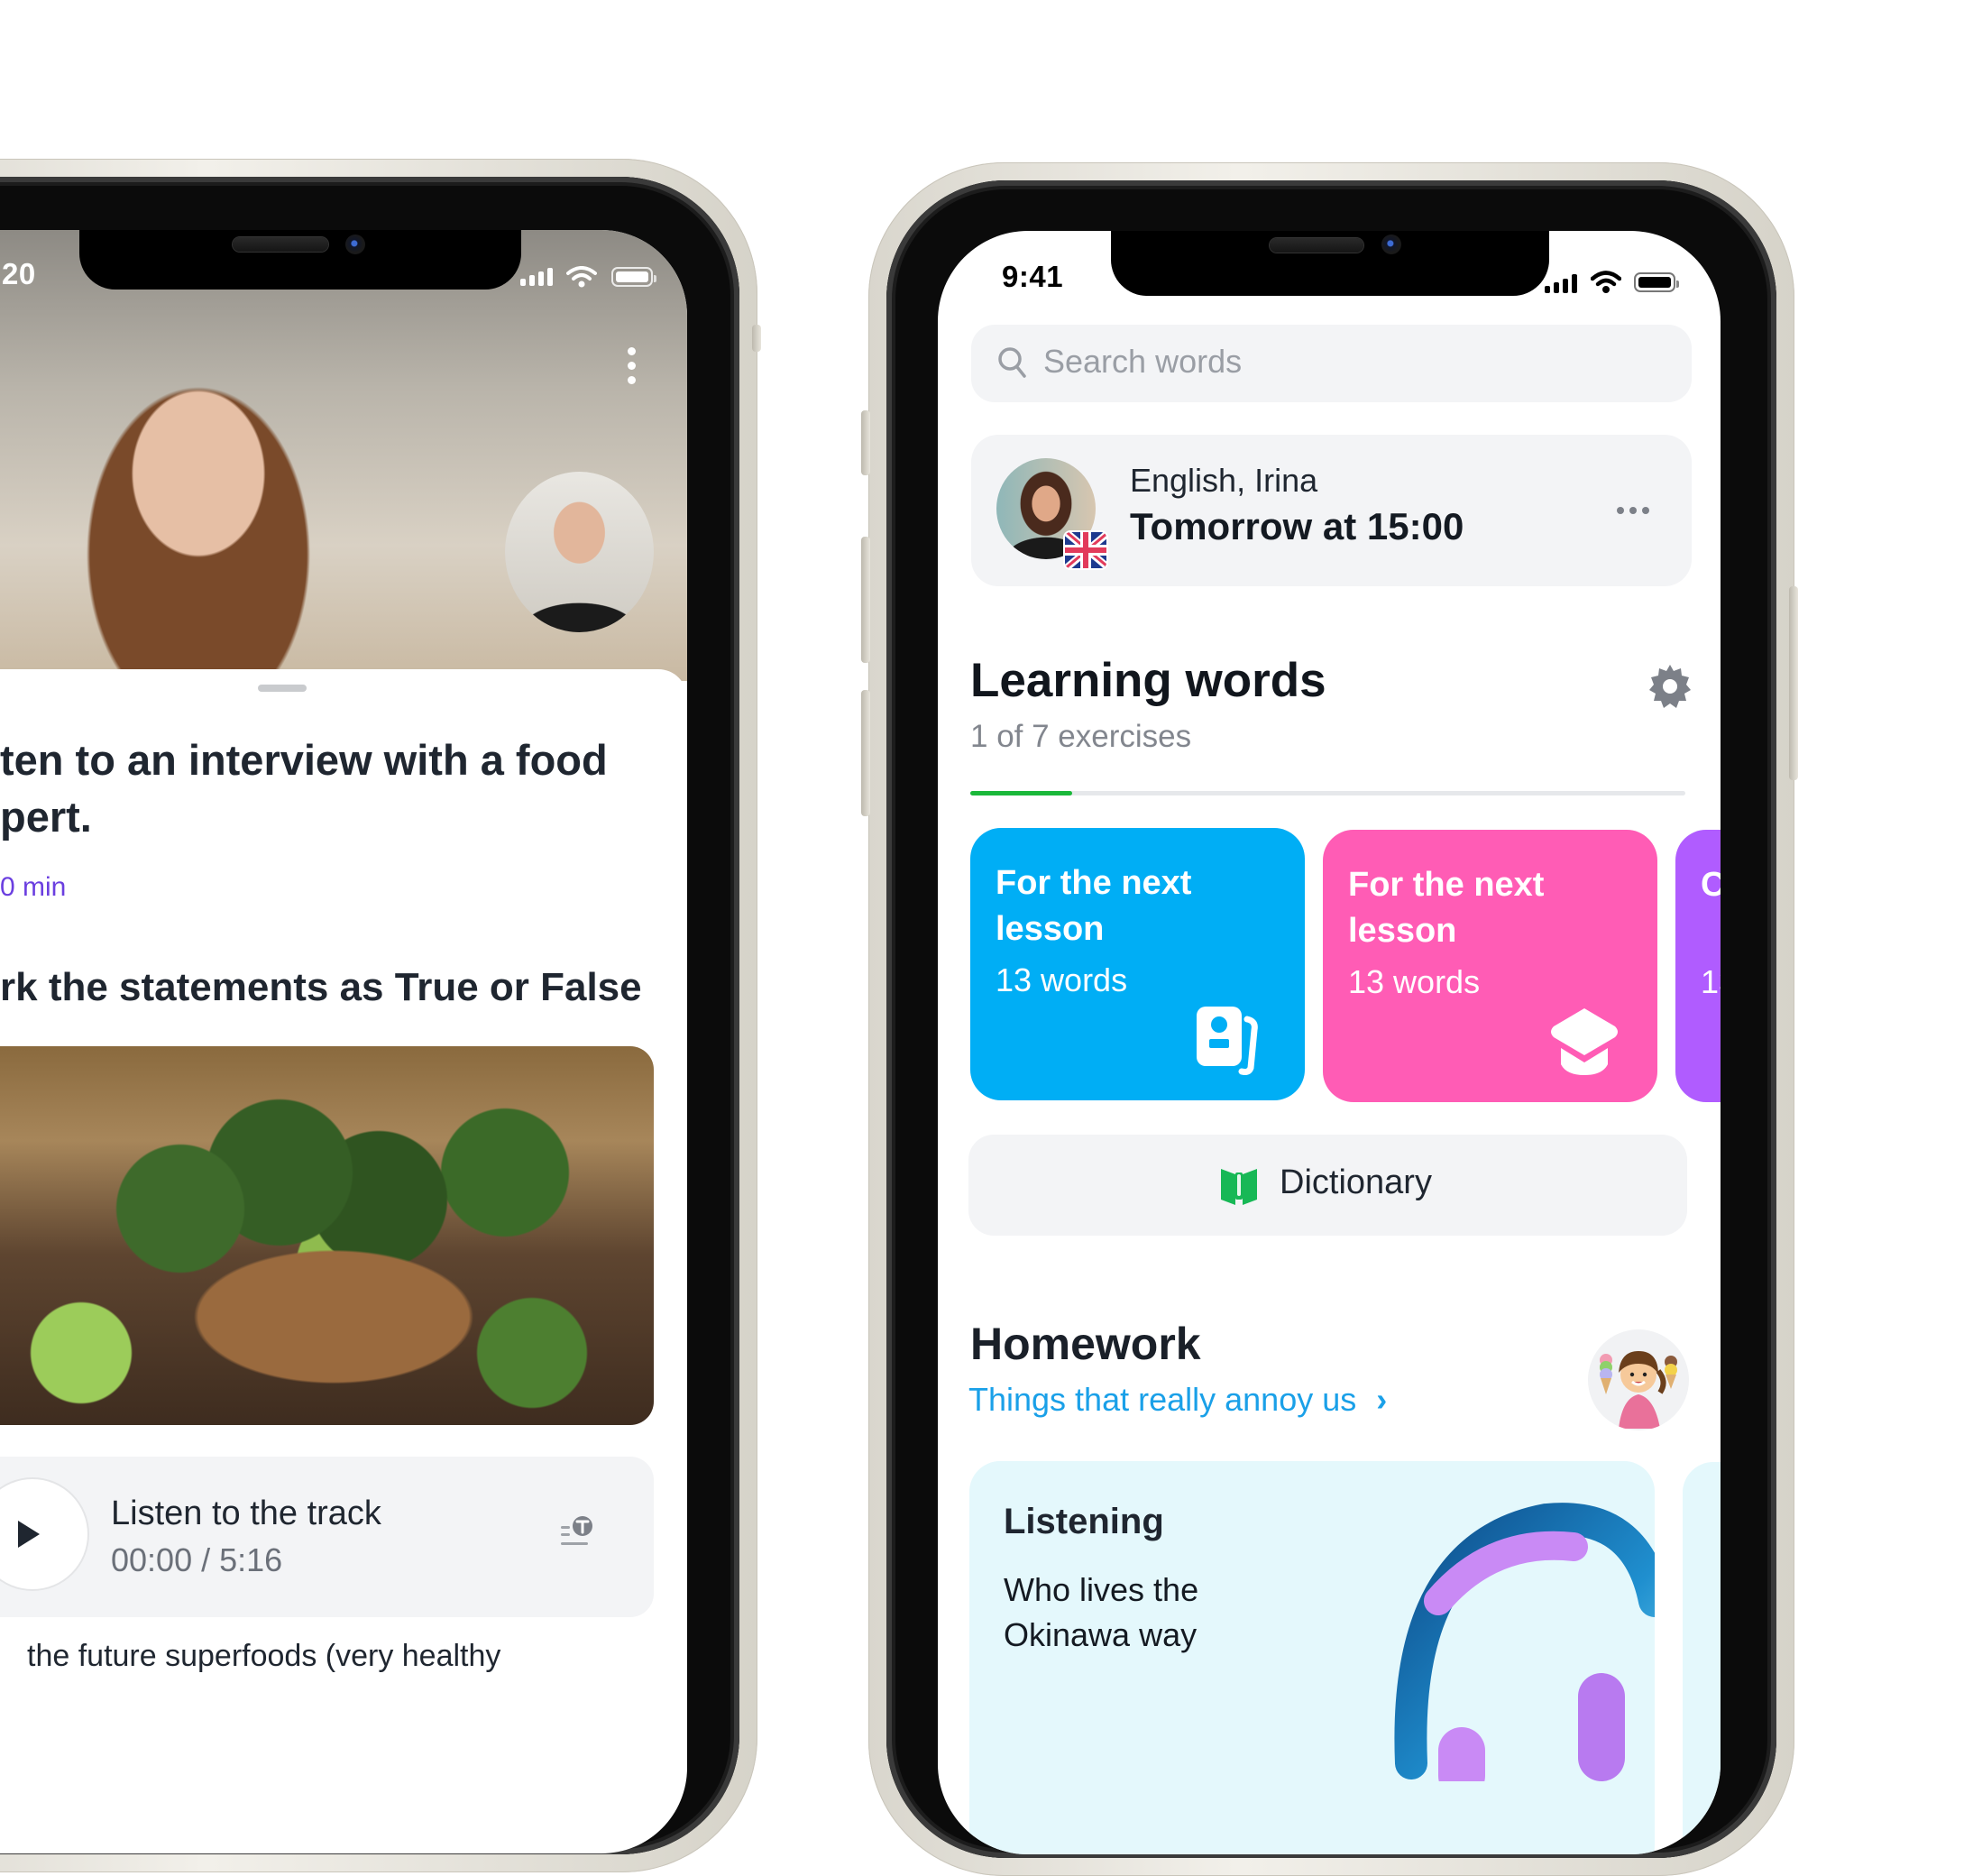 The image size is (1973, 1876). What do you see at coordinates (197, 1559) in the screenshot?
I see `track-time: 00:00 / 5:16` at bounding box center [197, 1559].